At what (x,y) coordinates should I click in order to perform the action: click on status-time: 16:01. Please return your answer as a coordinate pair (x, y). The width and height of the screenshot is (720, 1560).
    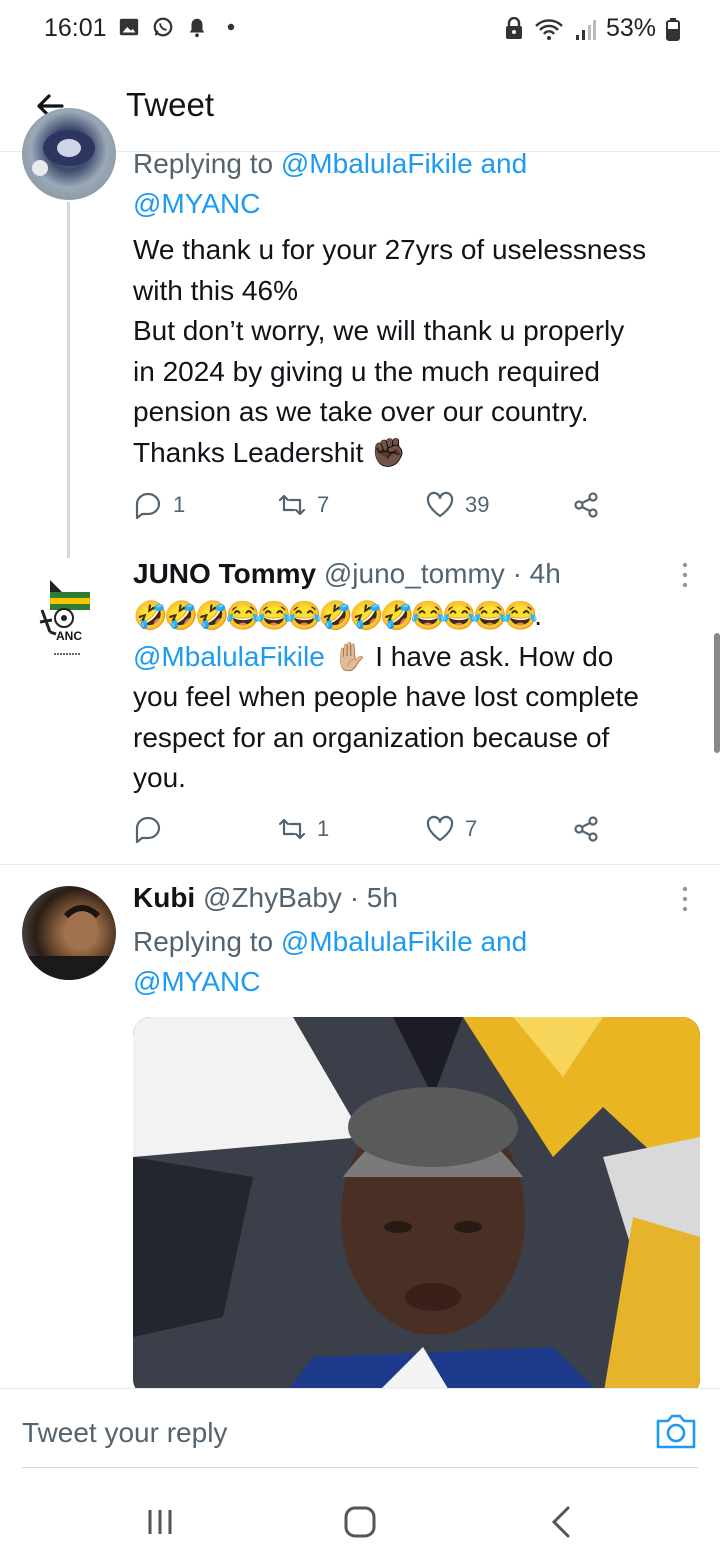
    Looking at the image, I should click on (75, 28).